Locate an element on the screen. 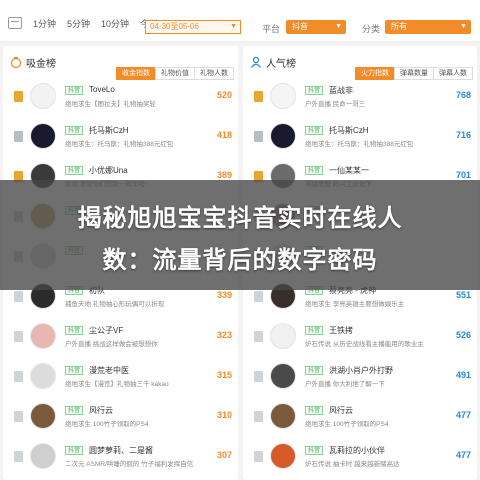  headline-line-2: 数：流量背后的数字密码 is located at coordinates (240, 260).